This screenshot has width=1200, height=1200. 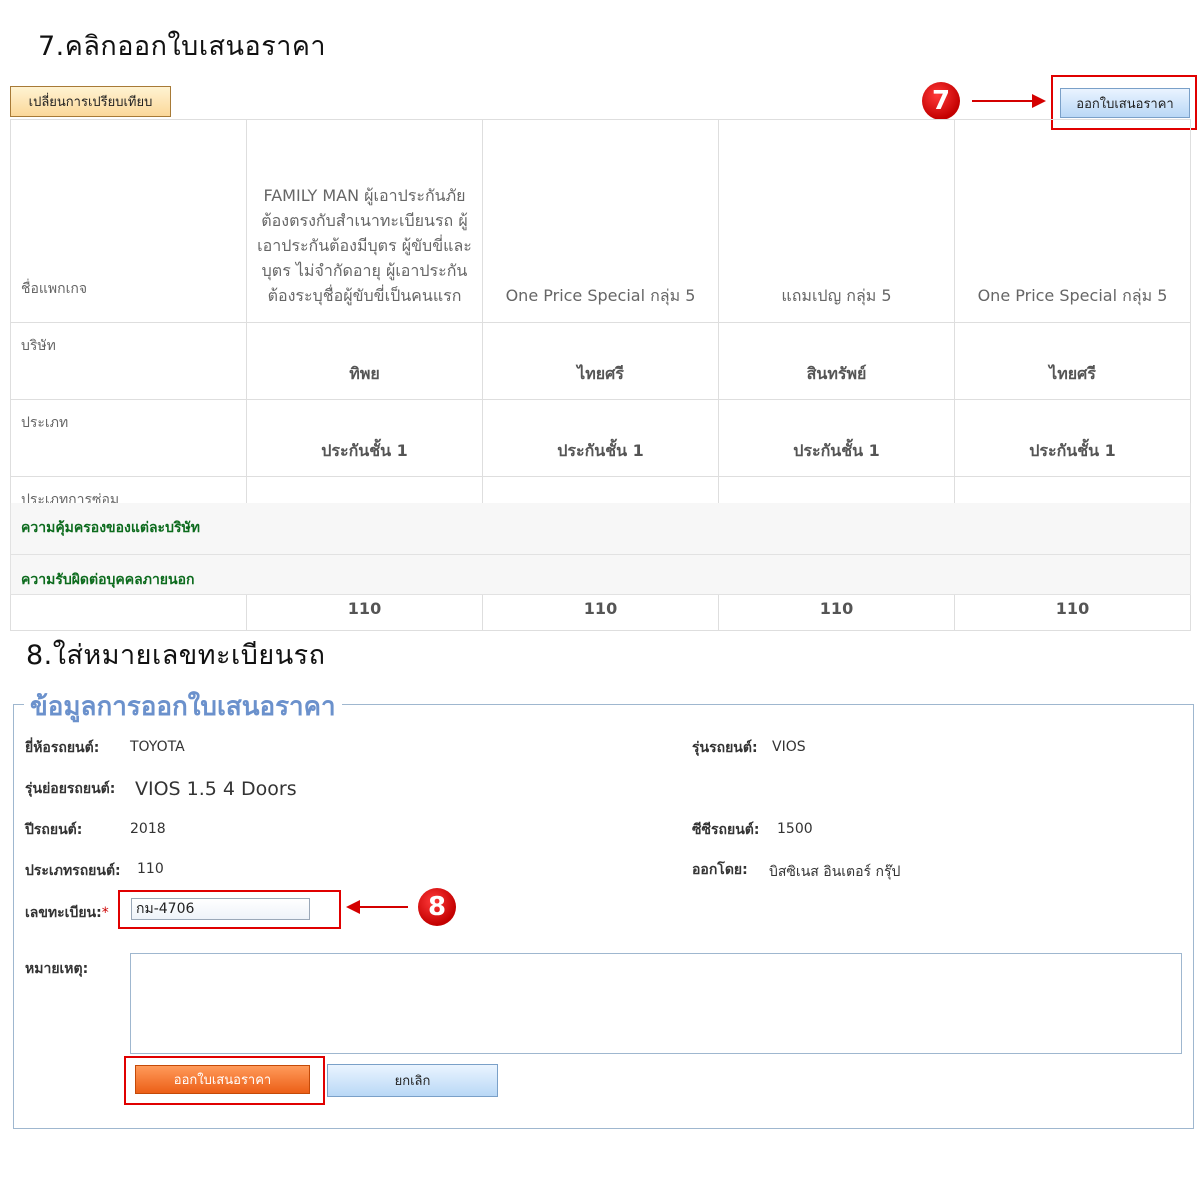 What do you see at coordinates (725, 748) in the screenshot?
I see `model-label: รุ่นรถยนต์:` at bounding box center [725, 748].